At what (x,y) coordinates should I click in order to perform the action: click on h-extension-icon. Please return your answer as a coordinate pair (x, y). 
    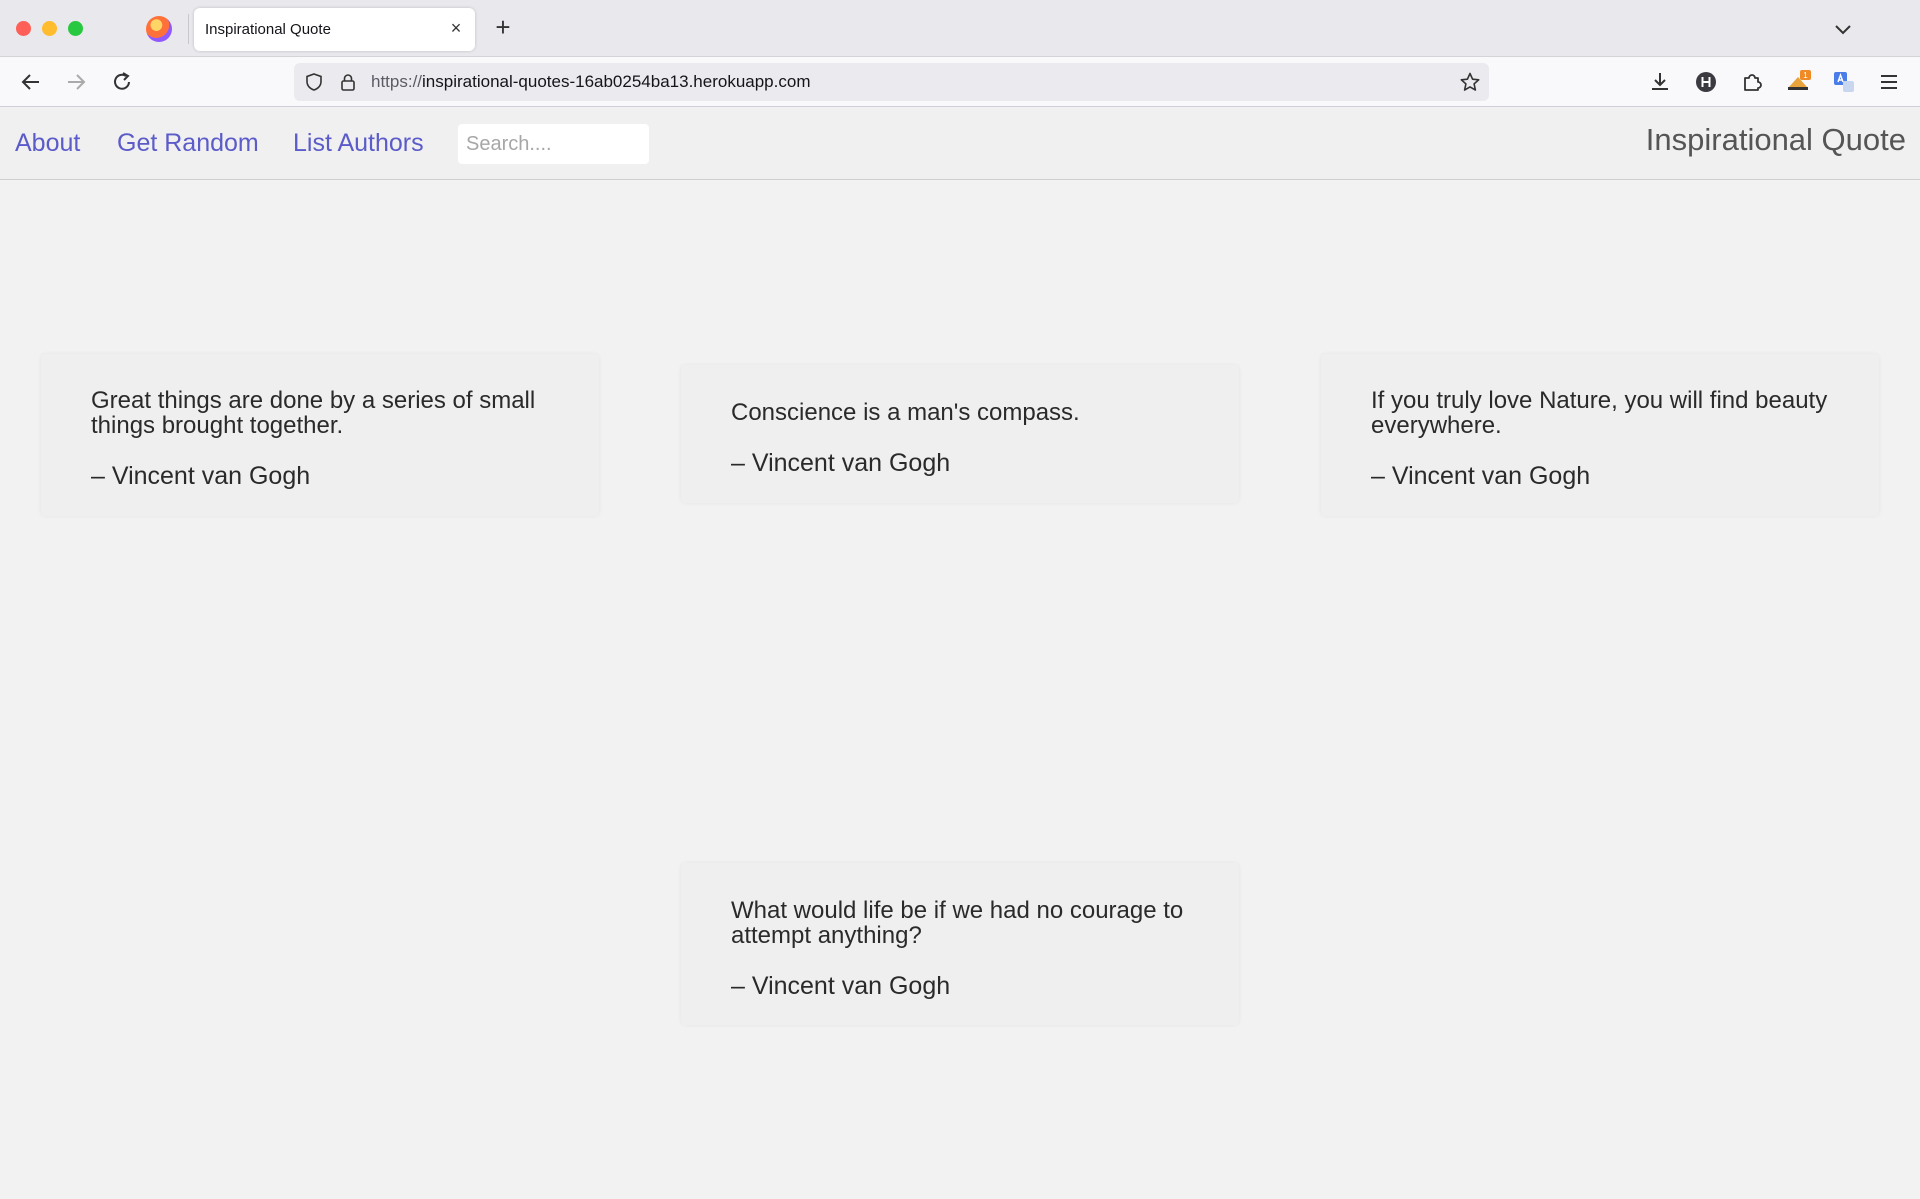
    Looking at the image, I should click on (1706, 82).